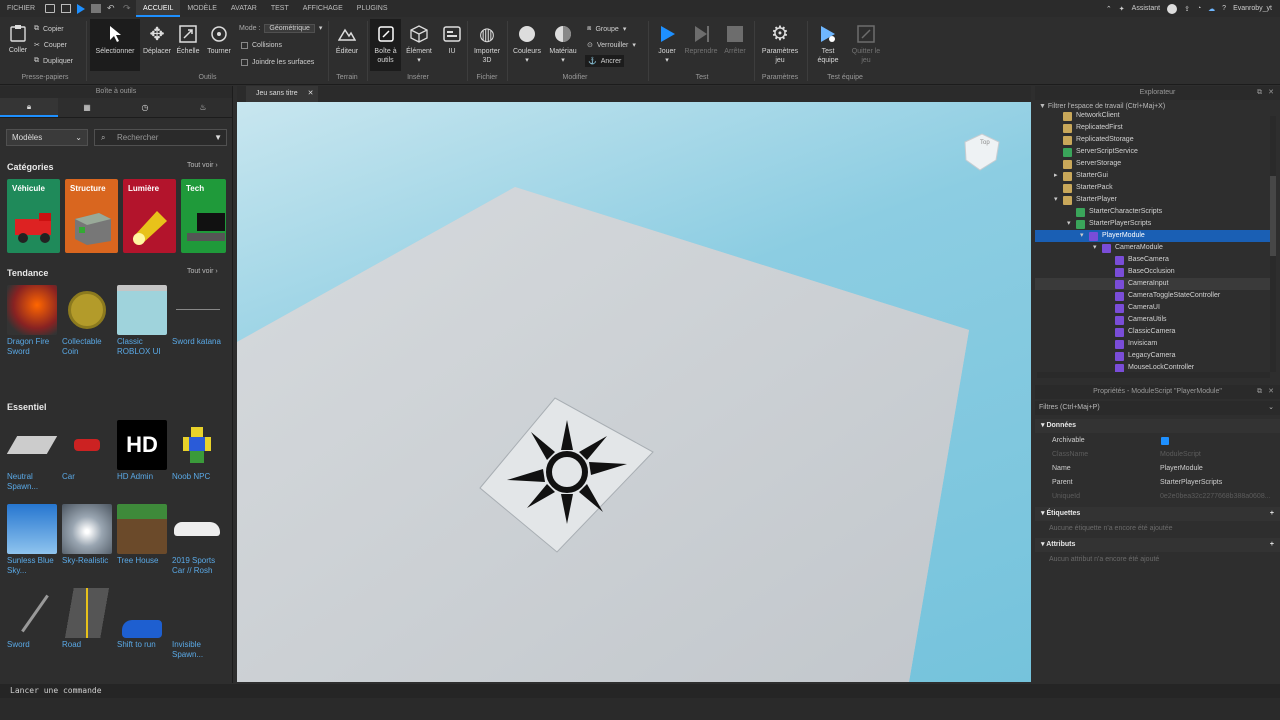 This screenshot has width=1280, height=720. What do you see at coordinates (1165, 441) in the screenshot?
I see `checkbox-checked-icon` at bounding box center [1165, 441].